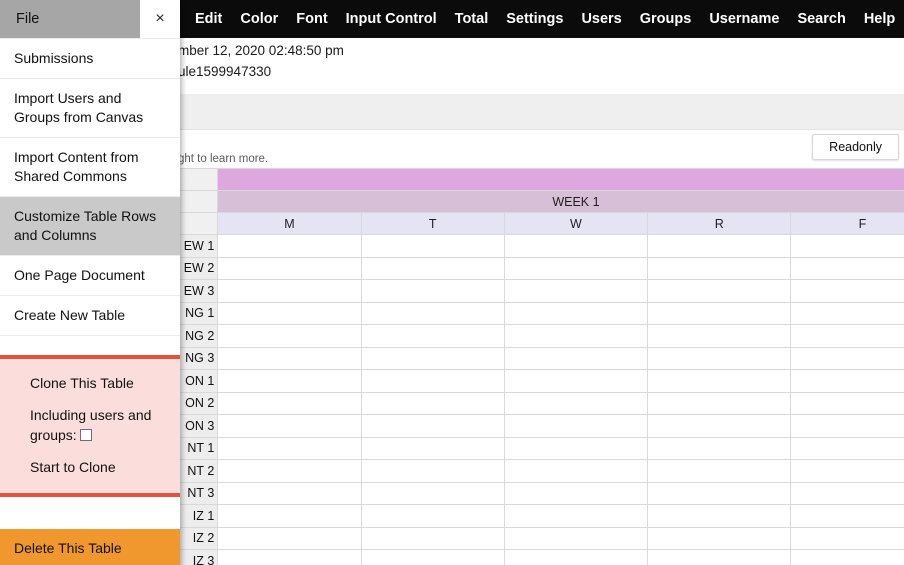 The height and width of the screenshot is (565, 904). What do you see at coordinates (70, 19) in the screenshot?
I see `file-menu-title: File` at bounding box center [70, 19].